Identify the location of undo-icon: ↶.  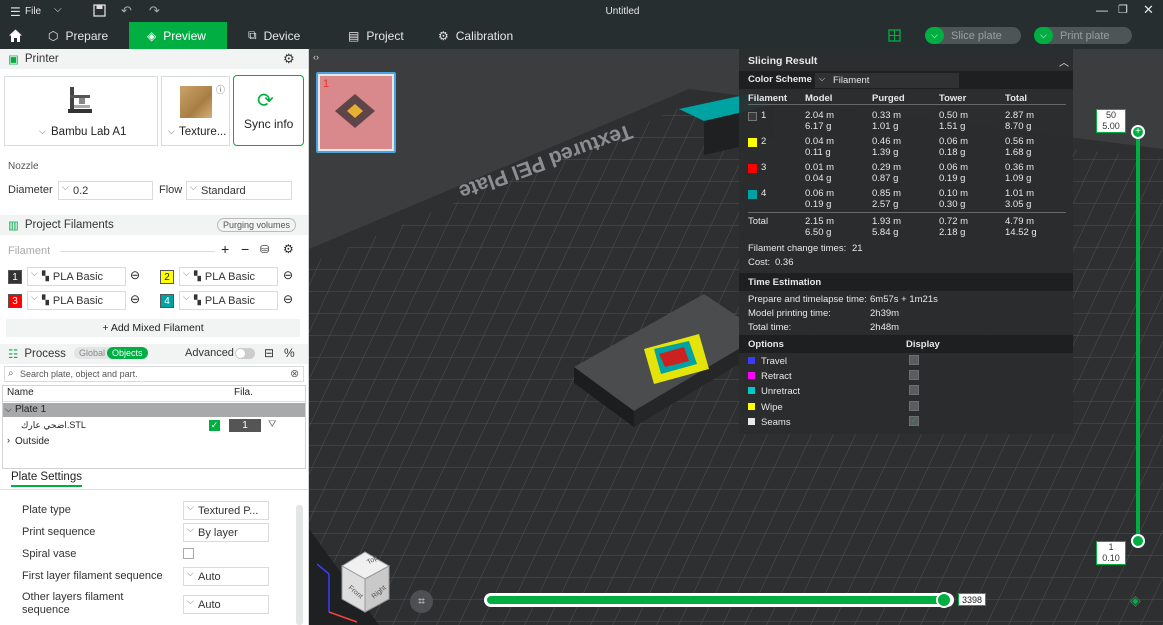
(126, 11).